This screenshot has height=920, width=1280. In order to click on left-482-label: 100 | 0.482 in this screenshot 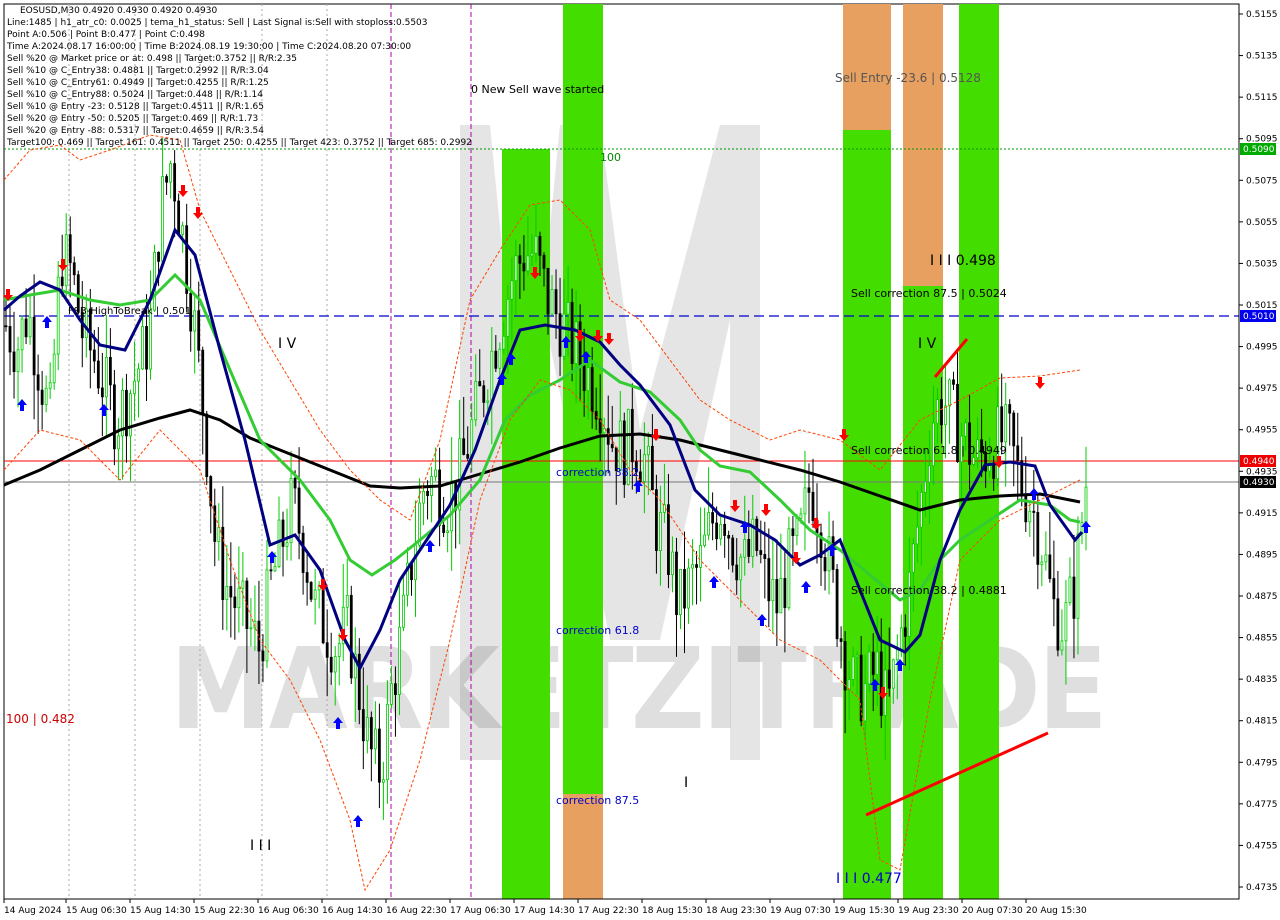, I will do `click(40, 719)`.